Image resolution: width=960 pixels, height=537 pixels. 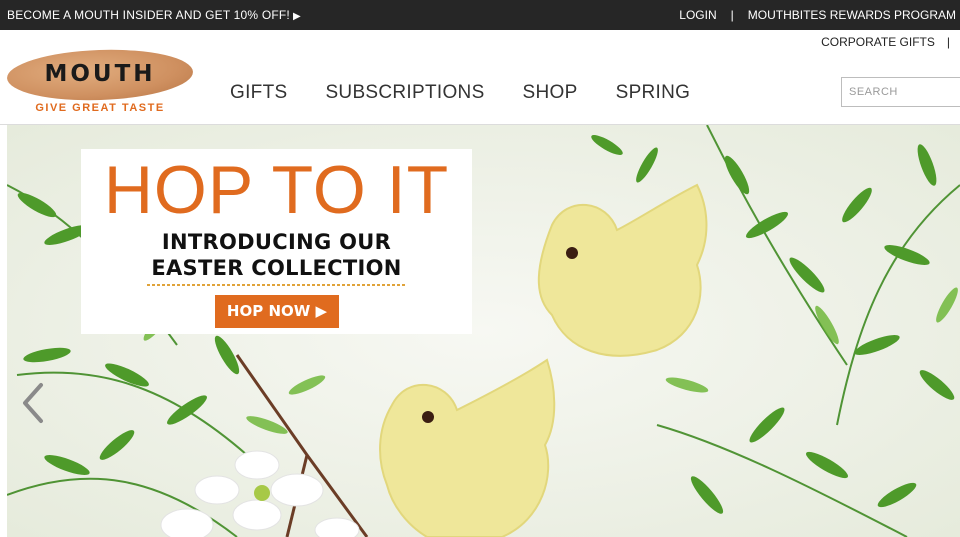 I want to click on insider-promo-link: BECOME A MOUTH INSIDER AND GET 10% OFF! ▶, so click(x=154, y=15).